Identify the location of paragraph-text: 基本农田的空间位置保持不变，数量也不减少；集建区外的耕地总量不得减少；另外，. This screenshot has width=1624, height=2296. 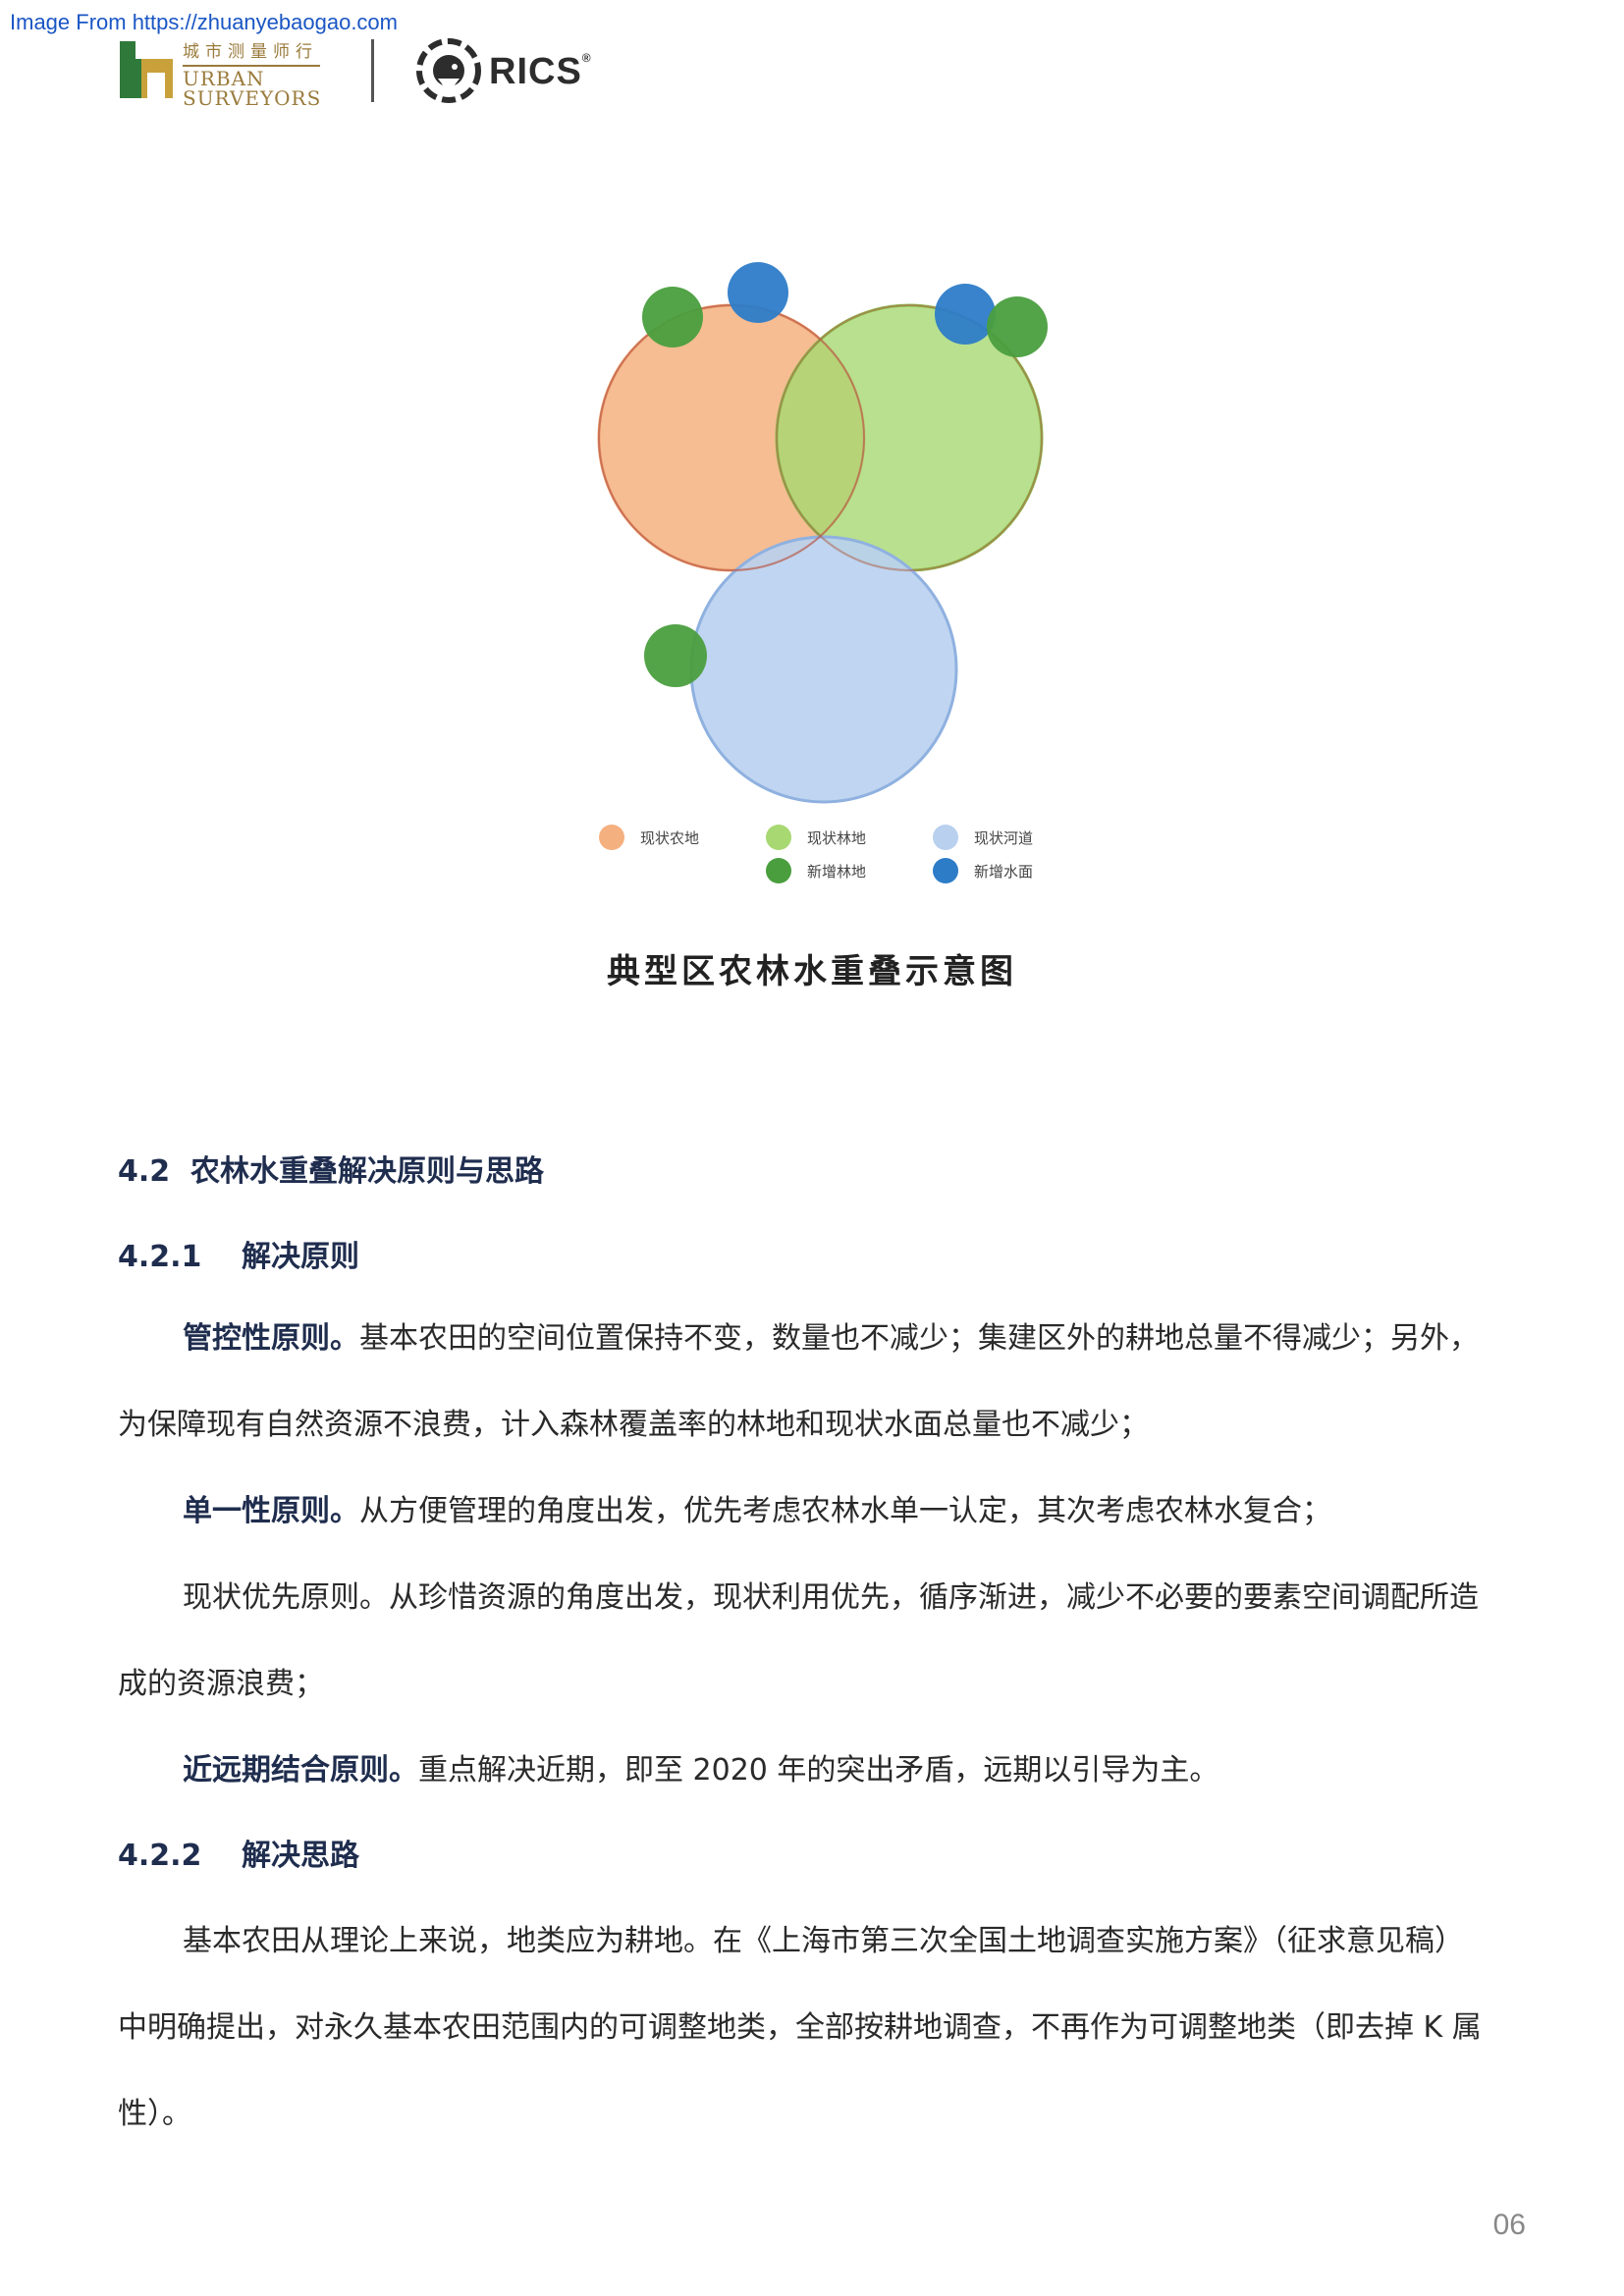
(919, 1339).